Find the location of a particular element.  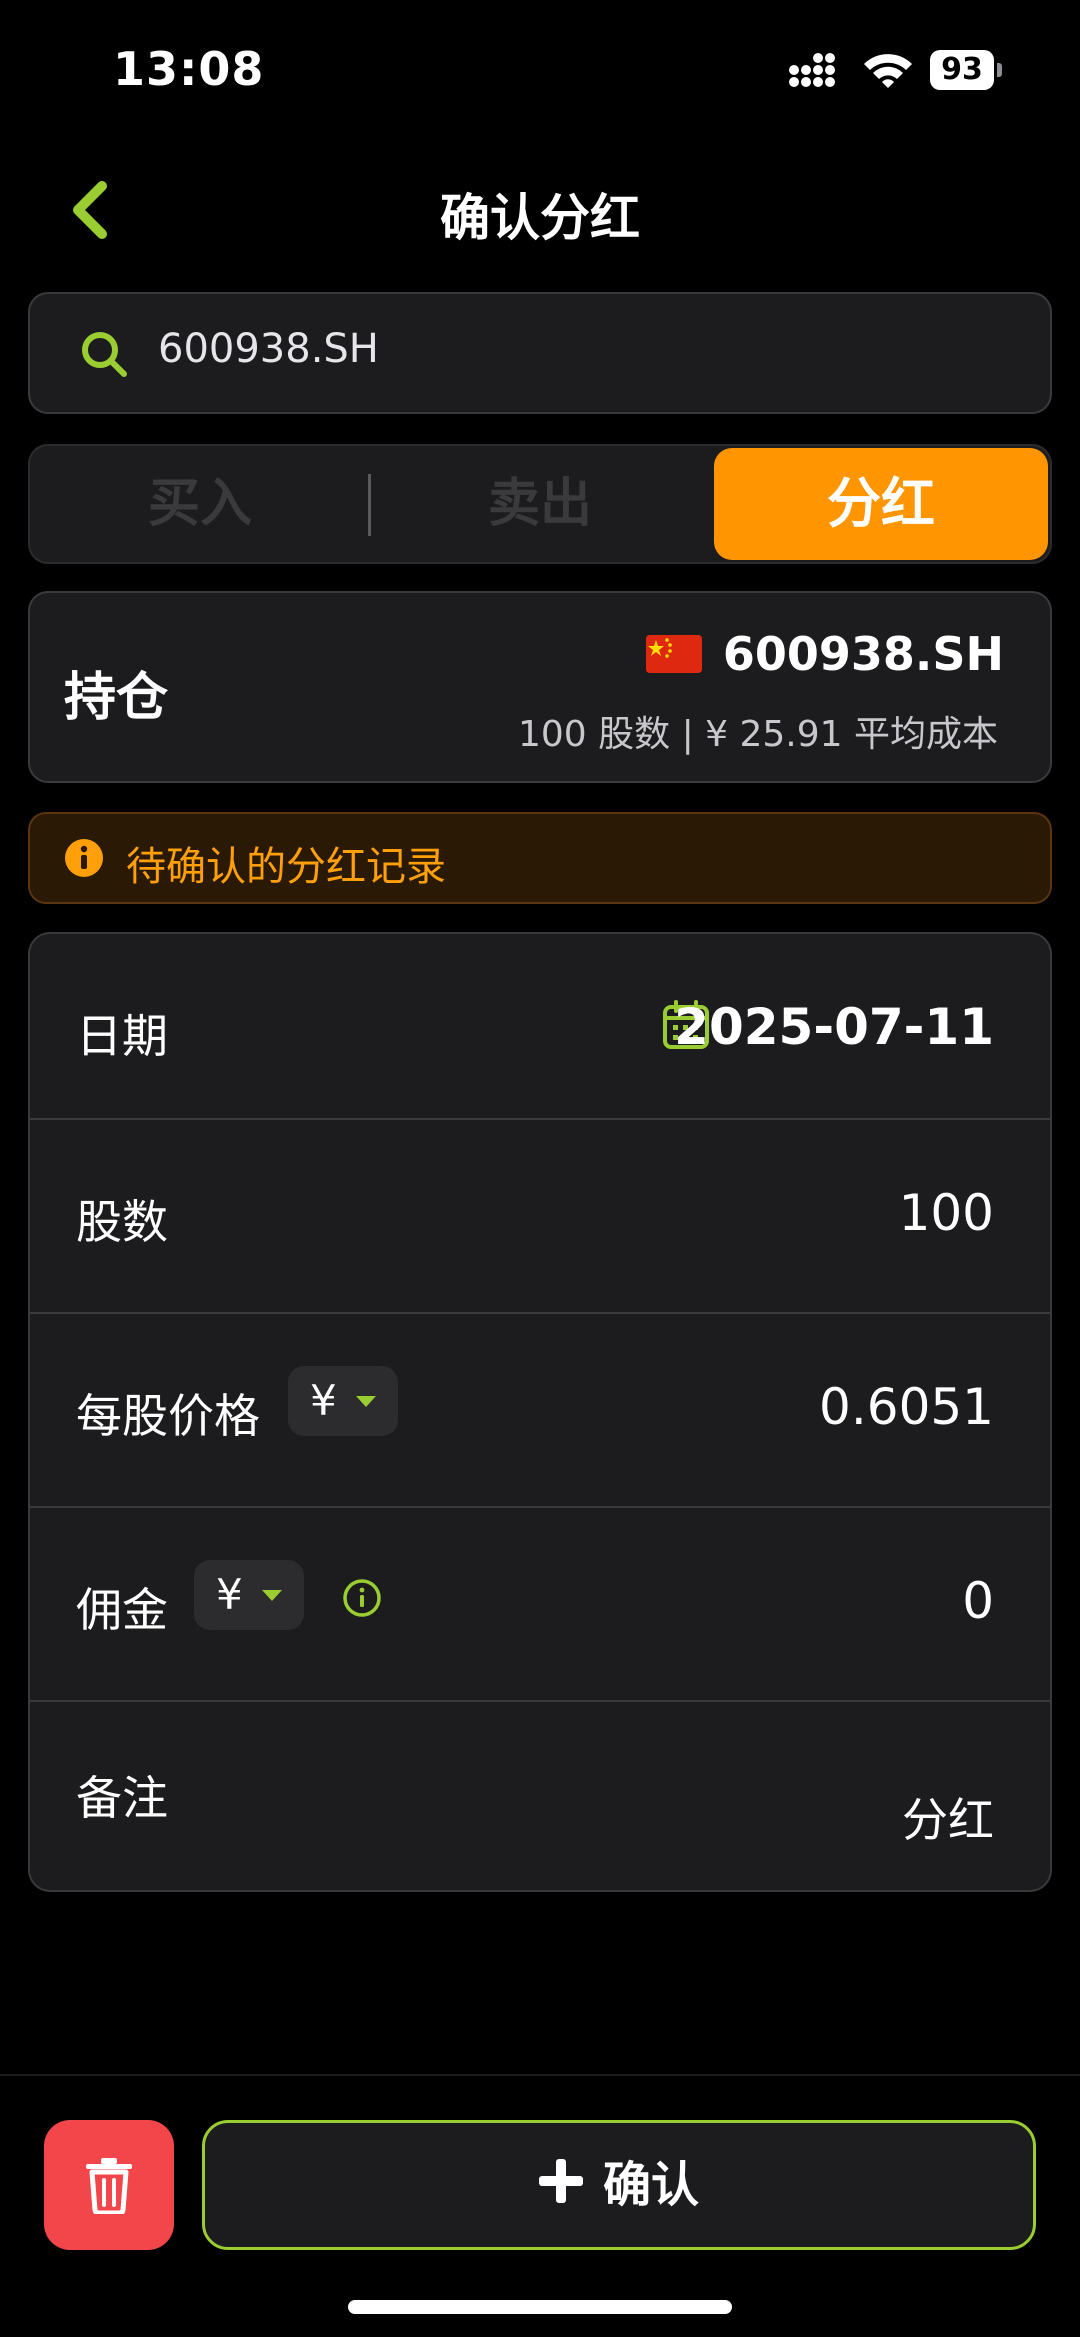

search-value: 600938.SH is located at coordinates (268, 349).